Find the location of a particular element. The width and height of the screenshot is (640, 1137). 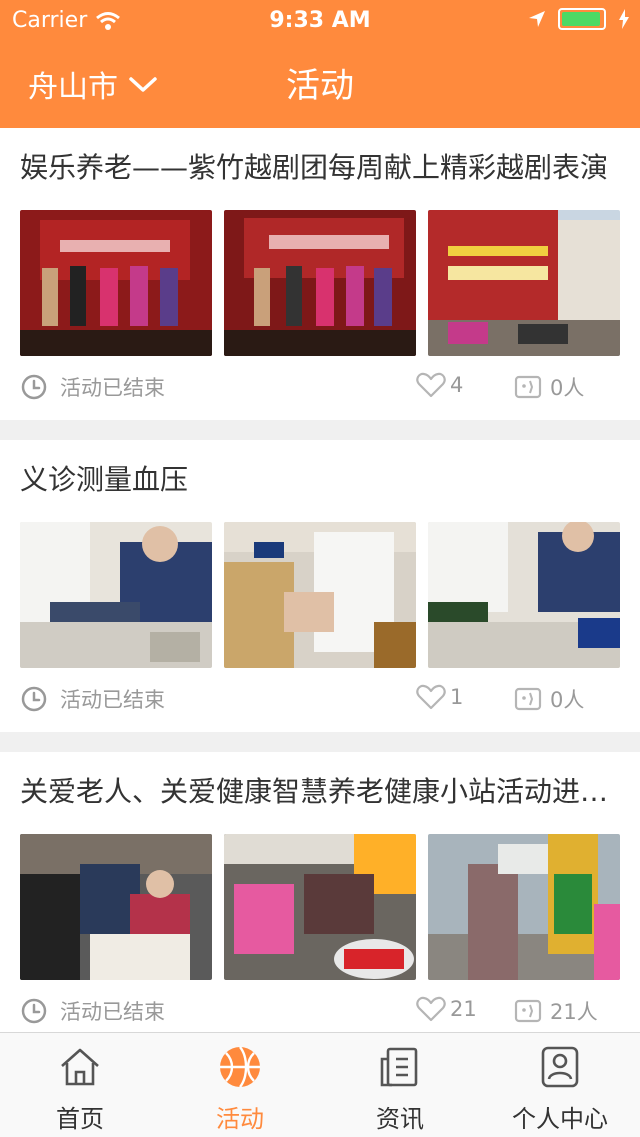

page-title: 活动 is located at coordinates (320, 86).